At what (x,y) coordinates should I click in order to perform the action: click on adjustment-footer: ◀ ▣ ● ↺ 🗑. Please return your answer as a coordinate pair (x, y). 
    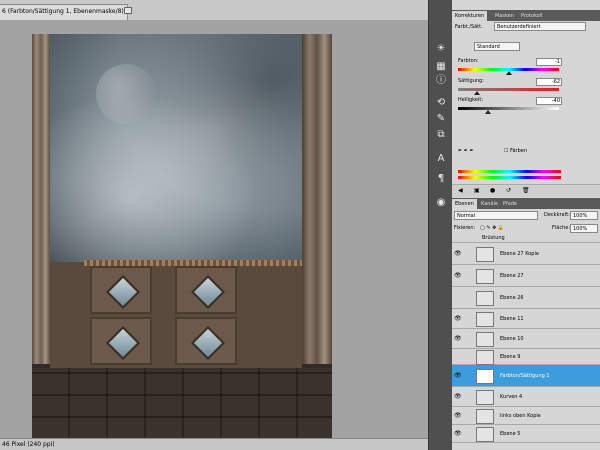
    Looking at the image, I should click on (526, 190).